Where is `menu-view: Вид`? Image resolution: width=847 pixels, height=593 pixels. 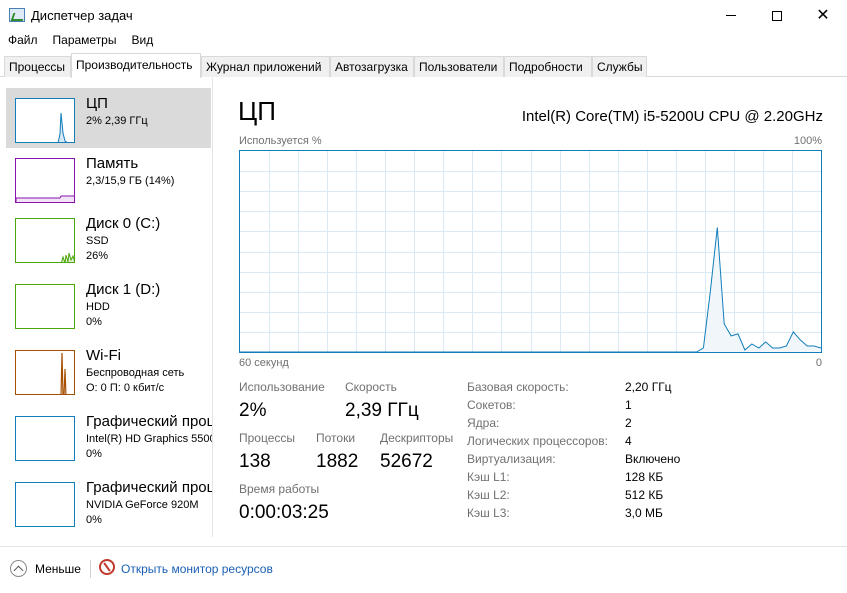 menu-view: Вид is located at coordinates (141, 42).